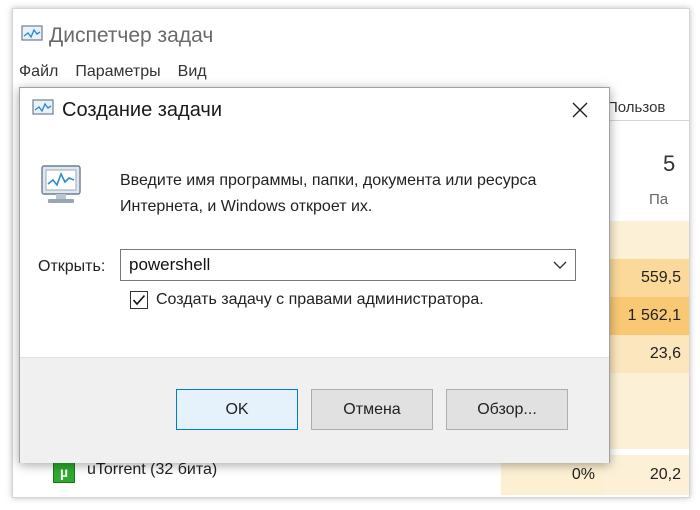  I want to click on close-icon, so click(580, 110).